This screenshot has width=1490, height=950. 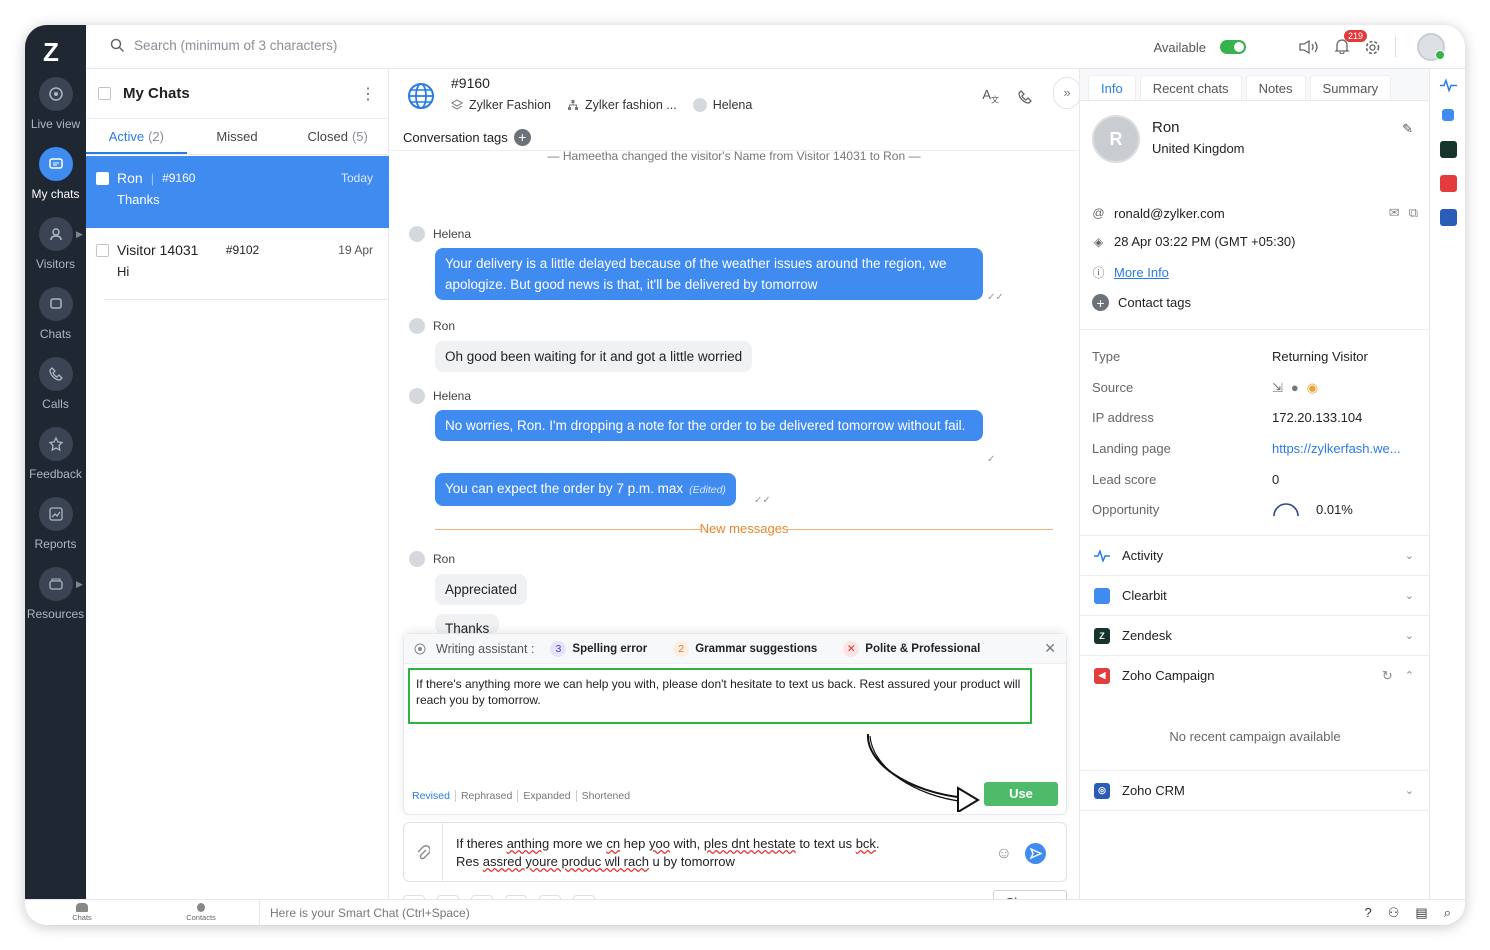 What do you see at coordinates (55, 384) in the screenshot?
I see `nav-calls: Calls` at bounding box center [55, 384].